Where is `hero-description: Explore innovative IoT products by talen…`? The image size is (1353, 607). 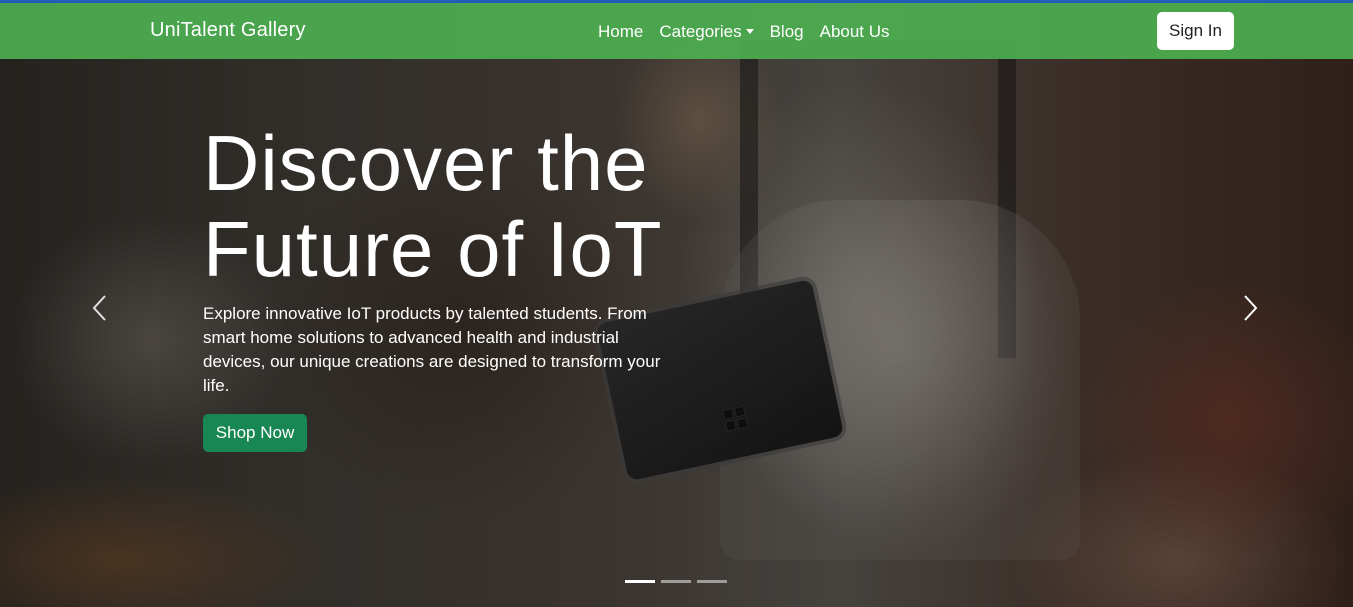
hero-description: Explore innovative IoT products by talen… is located at coordinates (432, 349).